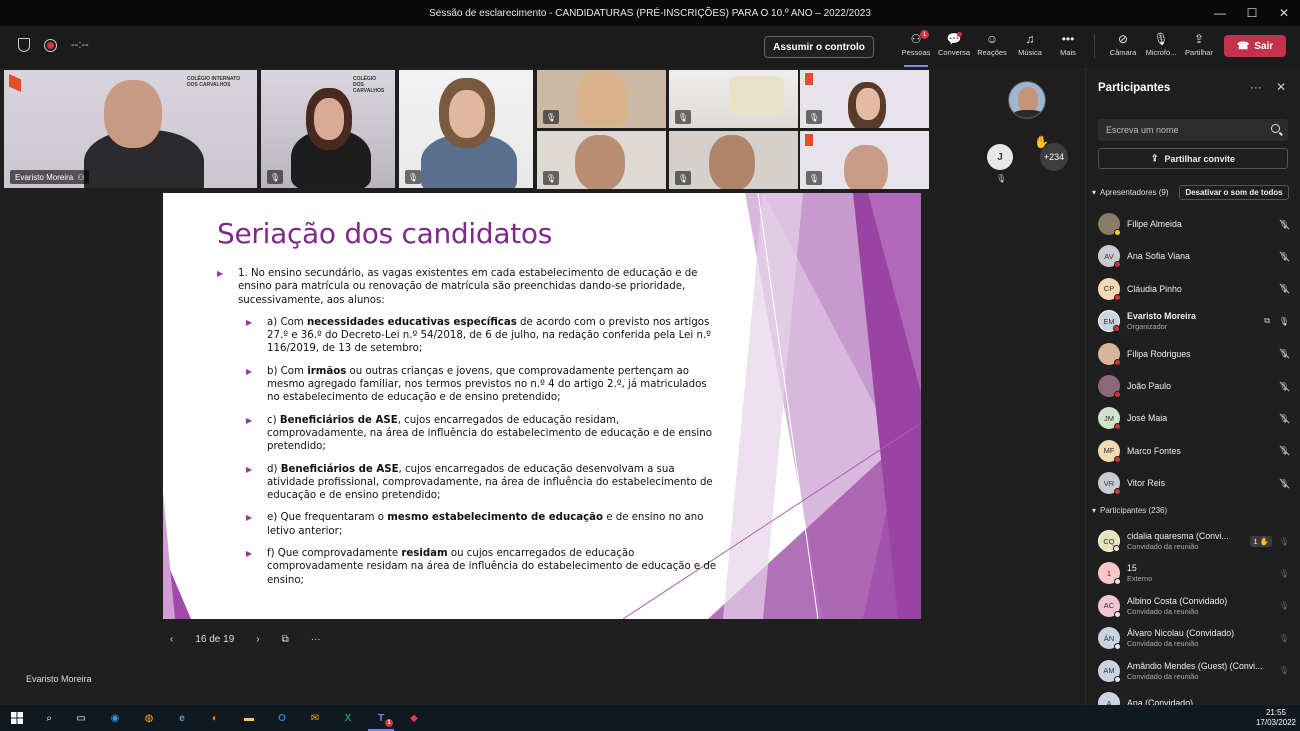 The width and height of the screenshot is (1300, 731). Describe the element at coordinates (257, 639) in the screenshot. I see `next-slide-icon: ›` at that location.